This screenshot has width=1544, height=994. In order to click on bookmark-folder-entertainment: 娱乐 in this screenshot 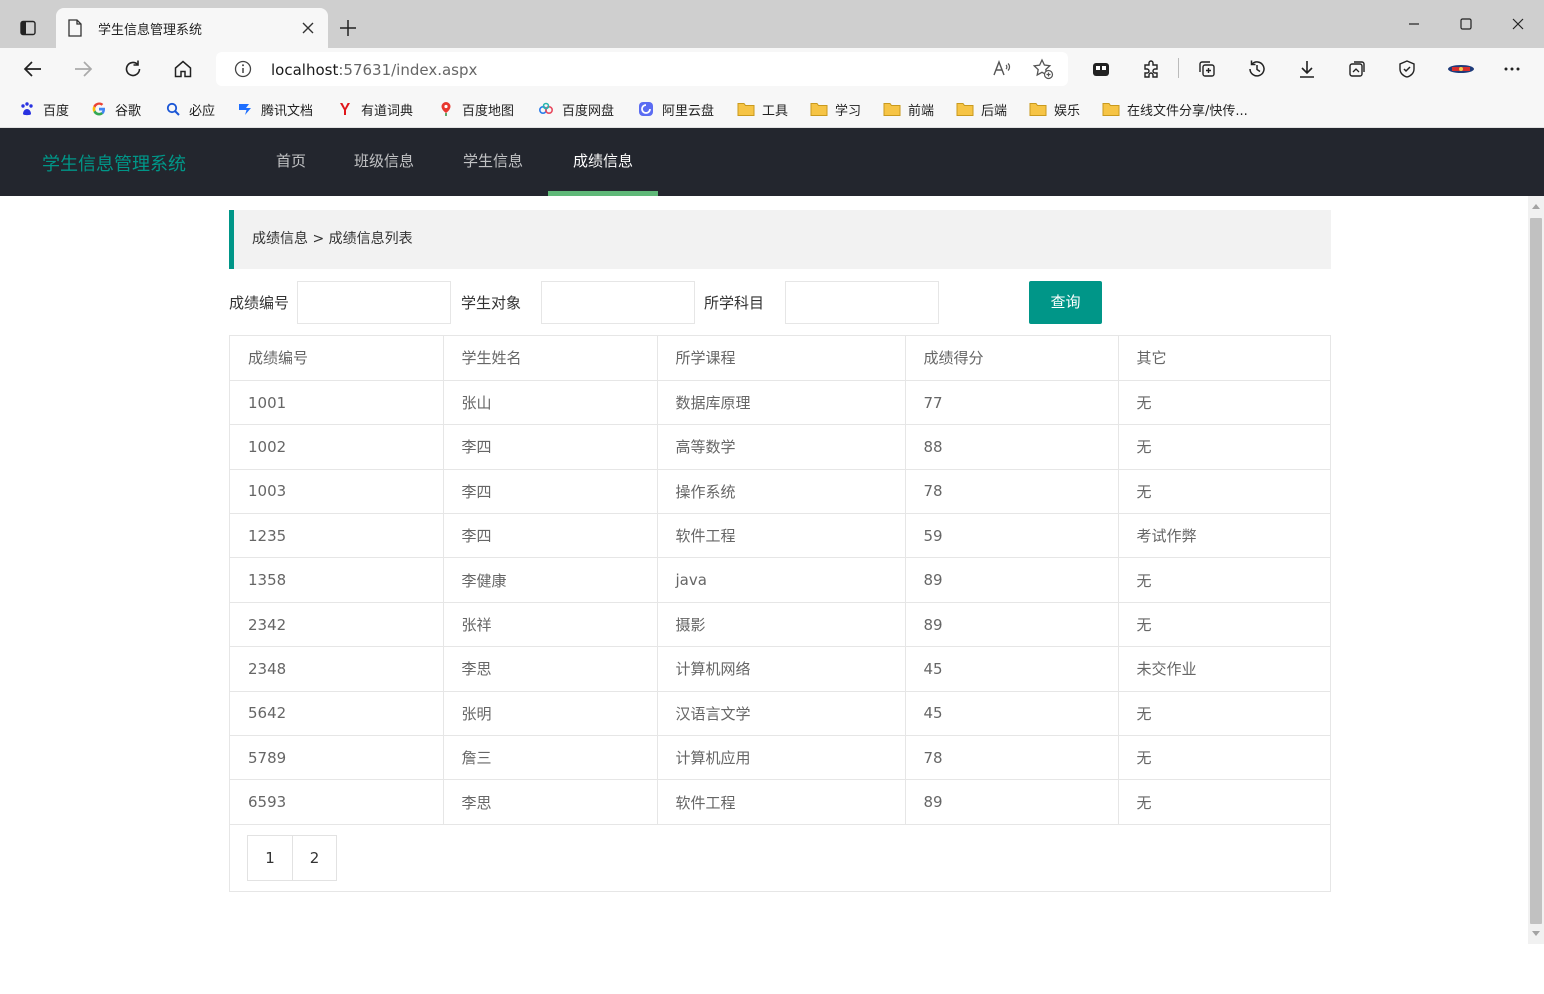, I will do `click(1054, 109)`.